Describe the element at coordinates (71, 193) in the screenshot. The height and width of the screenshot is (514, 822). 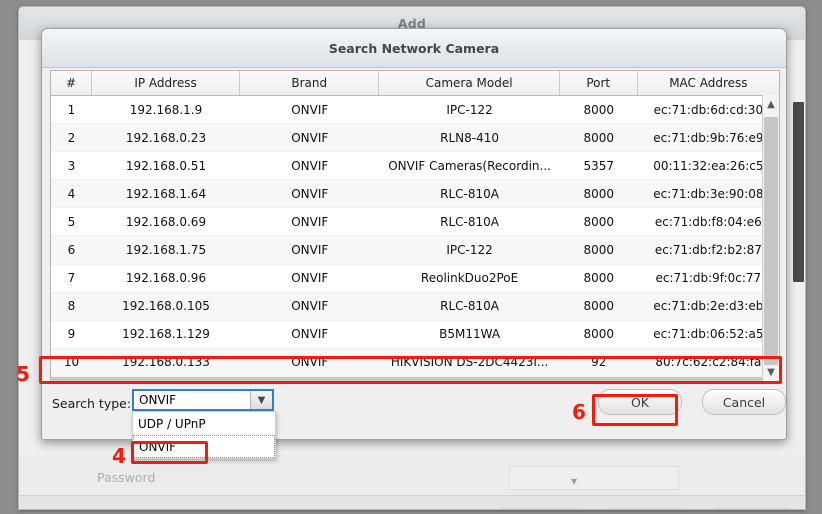
I see `cell-index: 4` at that location.